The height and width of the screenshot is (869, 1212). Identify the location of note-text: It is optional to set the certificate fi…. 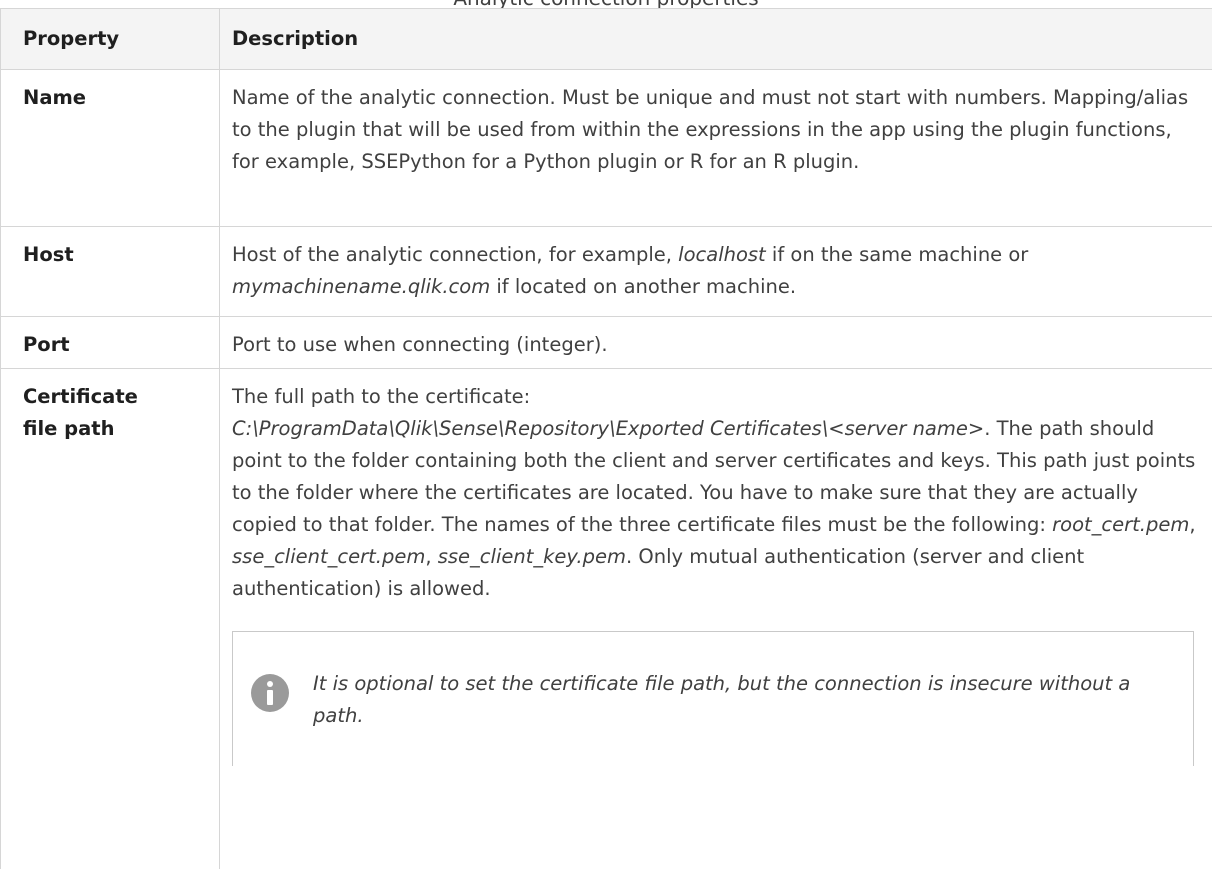
(743, 700).